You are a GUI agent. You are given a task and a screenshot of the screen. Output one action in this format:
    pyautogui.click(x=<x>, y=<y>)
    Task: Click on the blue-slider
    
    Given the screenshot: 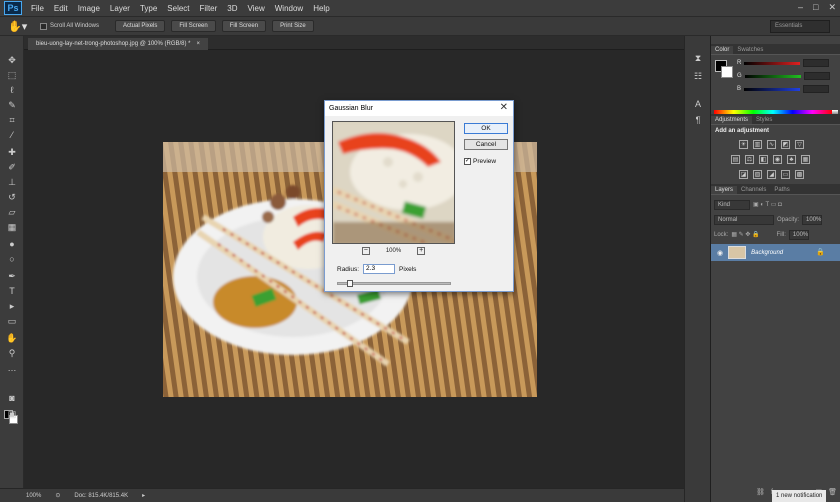 What is the action you would take?
    pyautogui.click(x=772, y=89)
    